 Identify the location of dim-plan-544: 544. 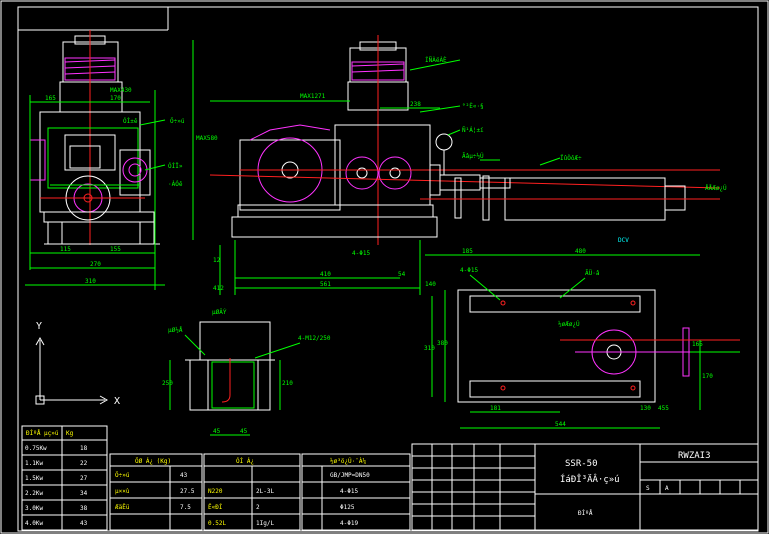
(560, 424).